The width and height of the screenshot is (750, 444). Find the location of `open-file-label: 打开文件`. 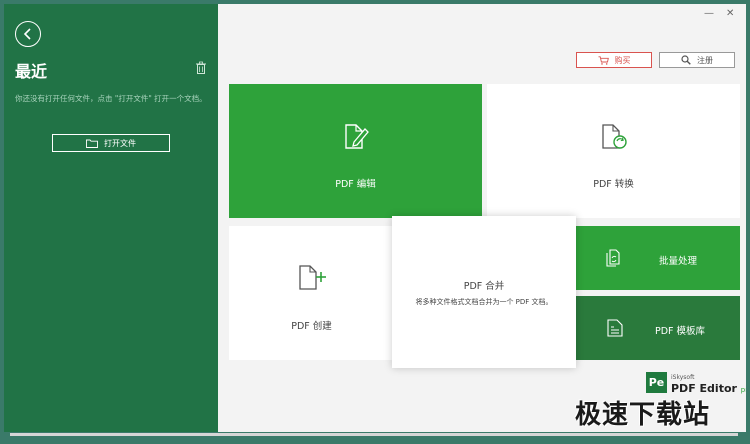

open-file-label: 打开文件 is located at coordinates (120, 143).